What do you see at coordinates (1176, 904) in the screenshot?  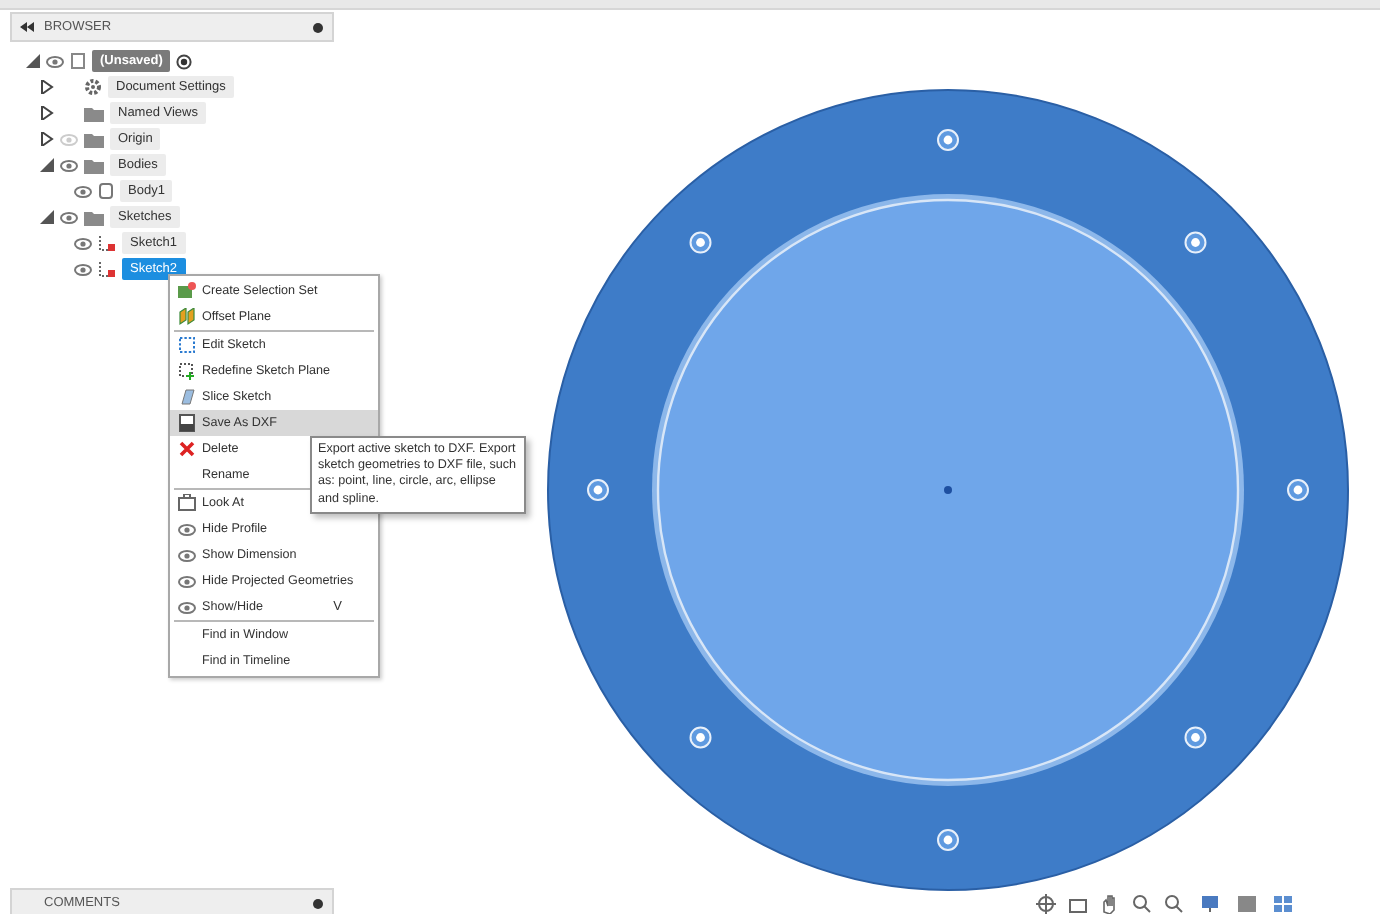 I see `zoom-window-icon` at bounding box center [1176, 904].